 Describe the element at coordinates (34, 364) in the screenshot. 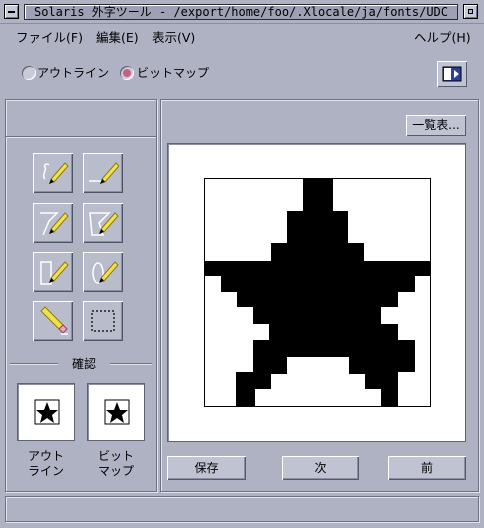

I see `confirm-divider-left` at that location.